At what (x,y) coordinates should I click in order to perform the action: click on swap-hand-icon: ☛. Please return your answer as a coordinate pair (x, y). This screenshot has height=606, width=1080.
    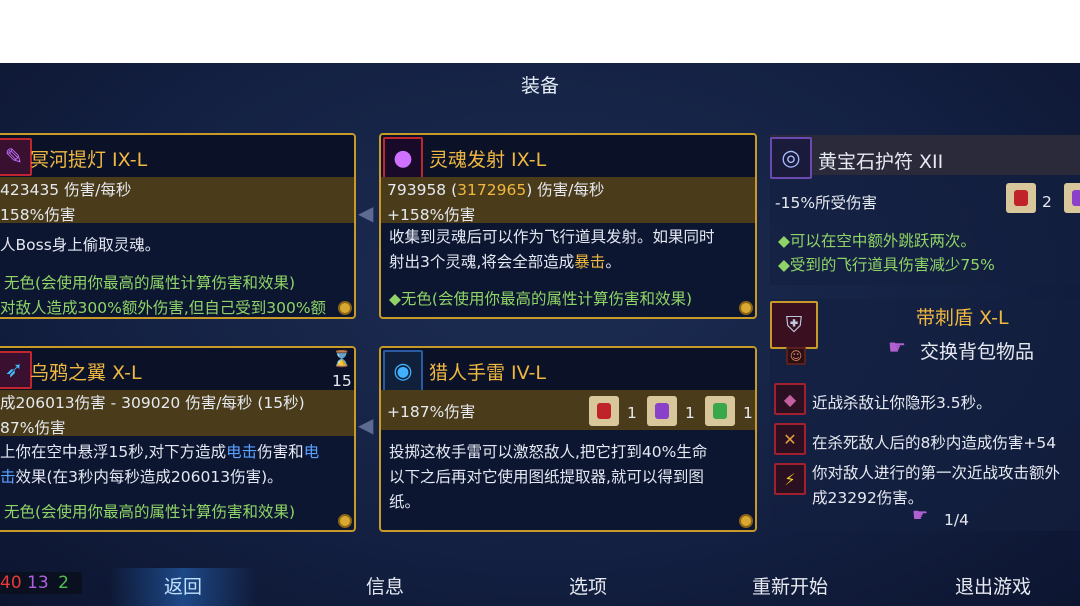
    Looking at the image, I should click on (897, 347).